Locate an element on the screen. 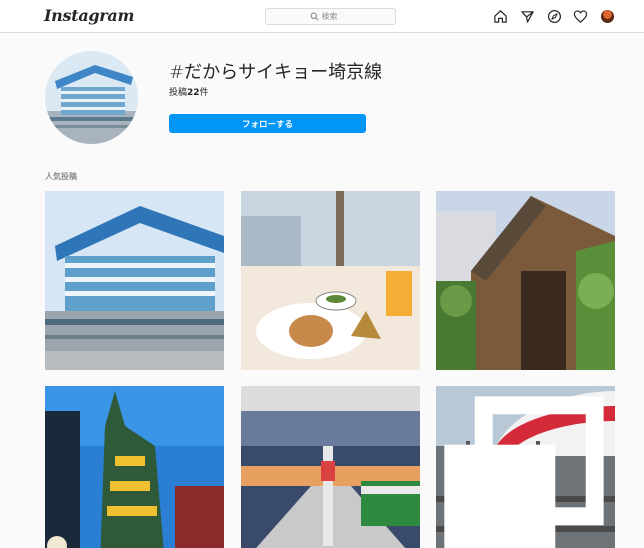 Image resolution: width=644 pixels, height=548 pixels. post-tile-platform is located at coordinates (330, 467).